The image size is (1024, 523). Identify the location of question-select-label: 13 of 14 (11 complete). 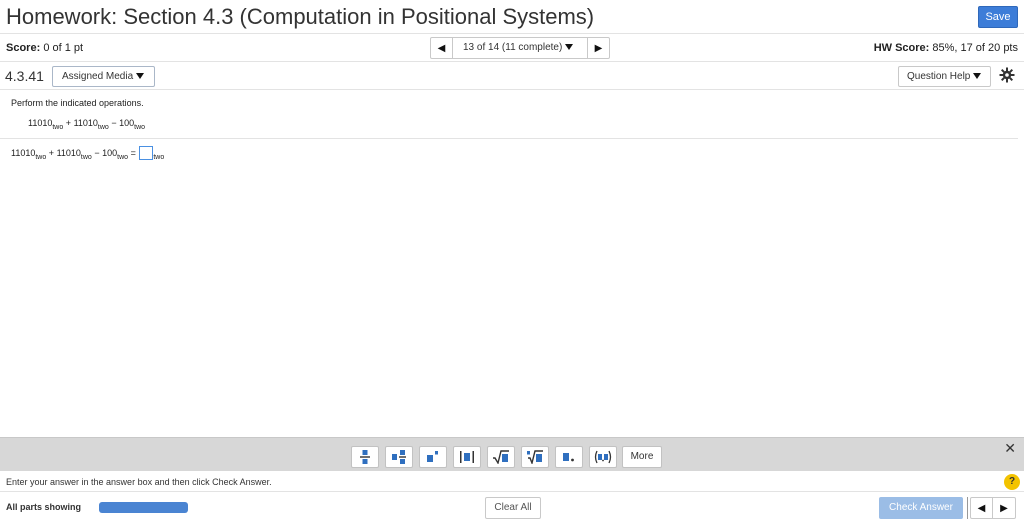
(513, 47).